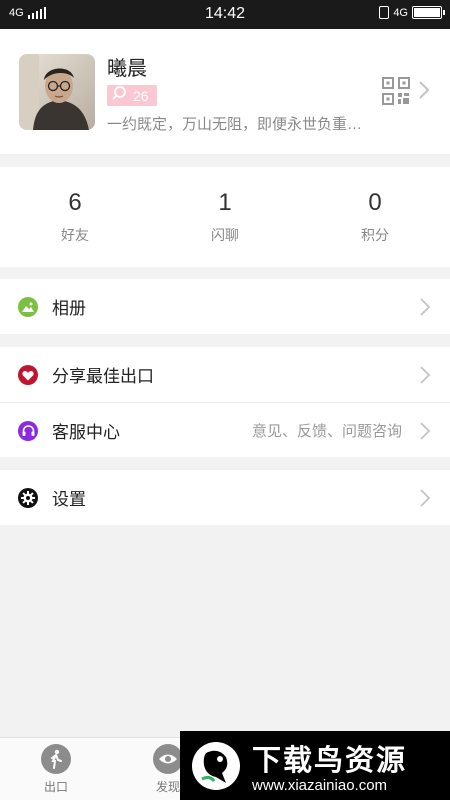  I want to click on menu-group-settings: 设置, so click(225, 497).